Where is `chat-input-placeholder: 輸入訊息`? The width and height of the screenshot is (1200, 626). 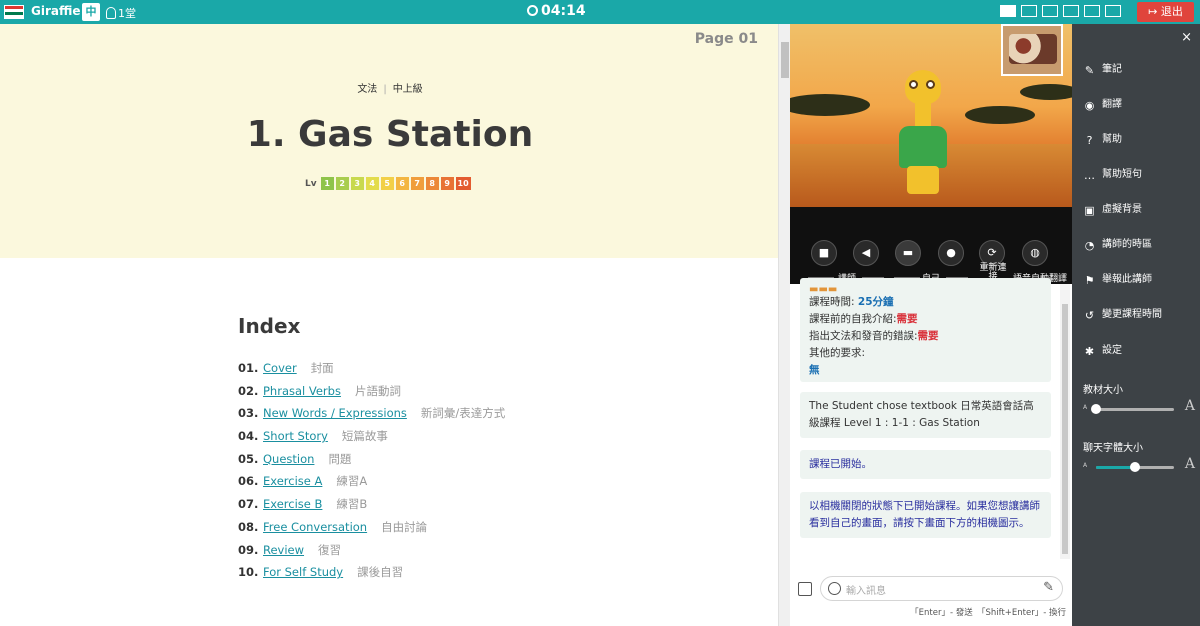 chat-input-placeholder: 輸入訊息 is located at coordinates (866, 589).